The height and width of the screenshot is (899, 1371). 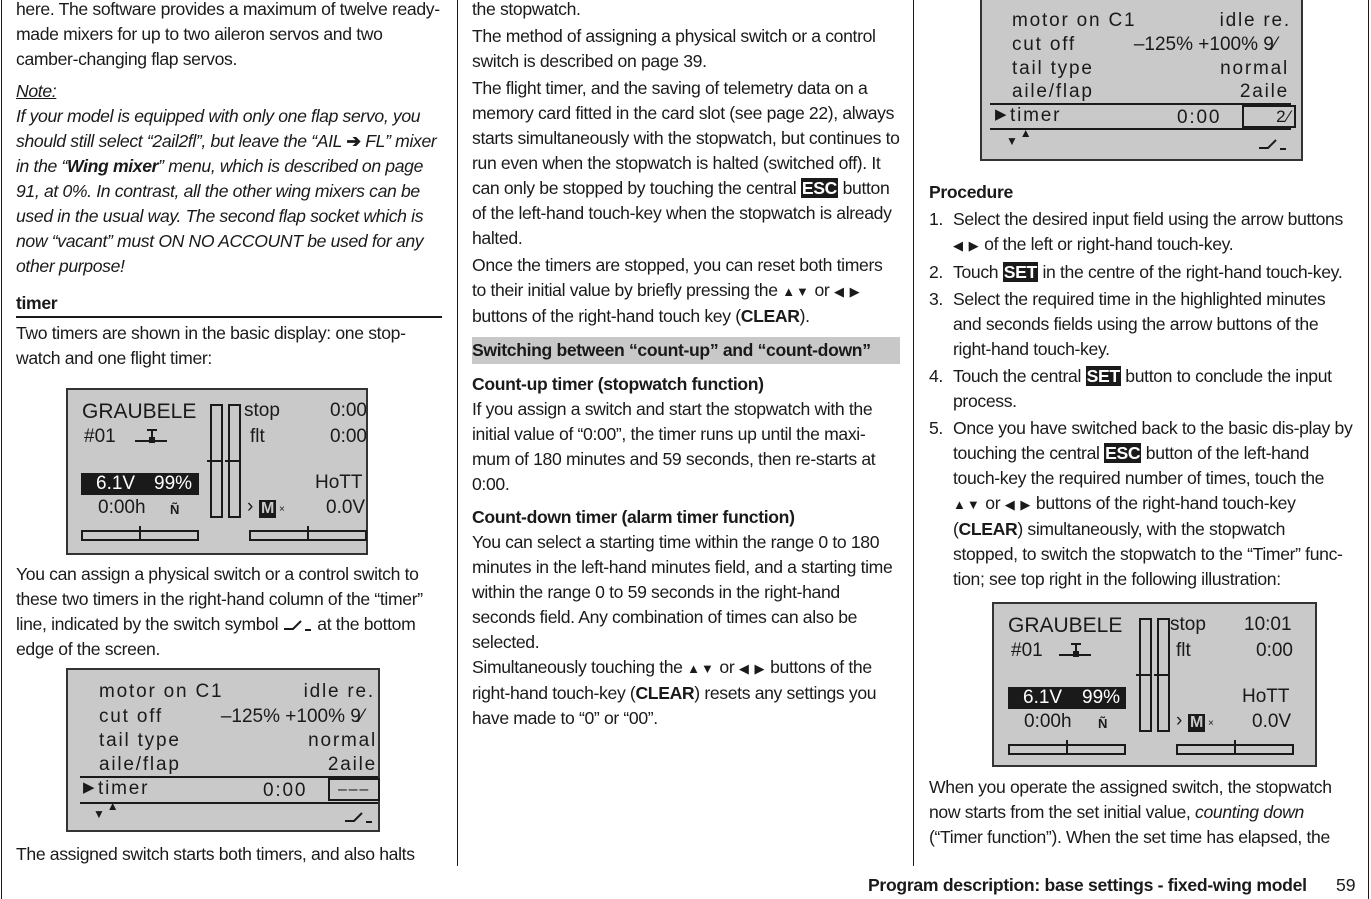 What do you see at coordinates (1002, 114) in the screenshot?
I see `selection-pointer-icon: ▶` at bounding box center [1002, 114].